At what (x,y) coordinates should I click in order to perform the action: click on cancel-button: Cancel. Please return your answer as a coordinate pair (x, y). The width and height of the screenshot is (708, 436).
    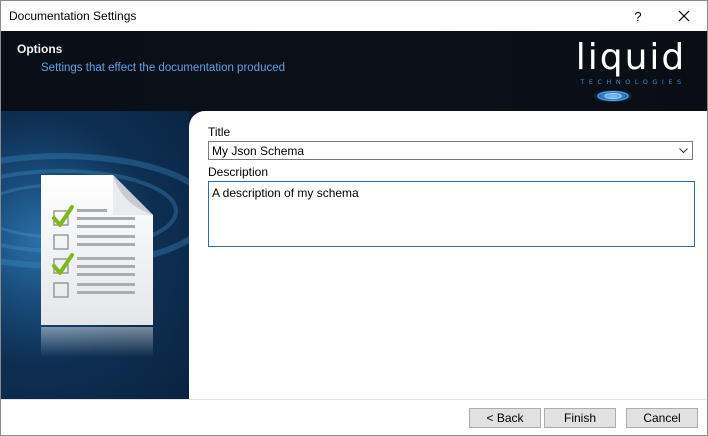
    Looking at the image, I should click on (662, 418).